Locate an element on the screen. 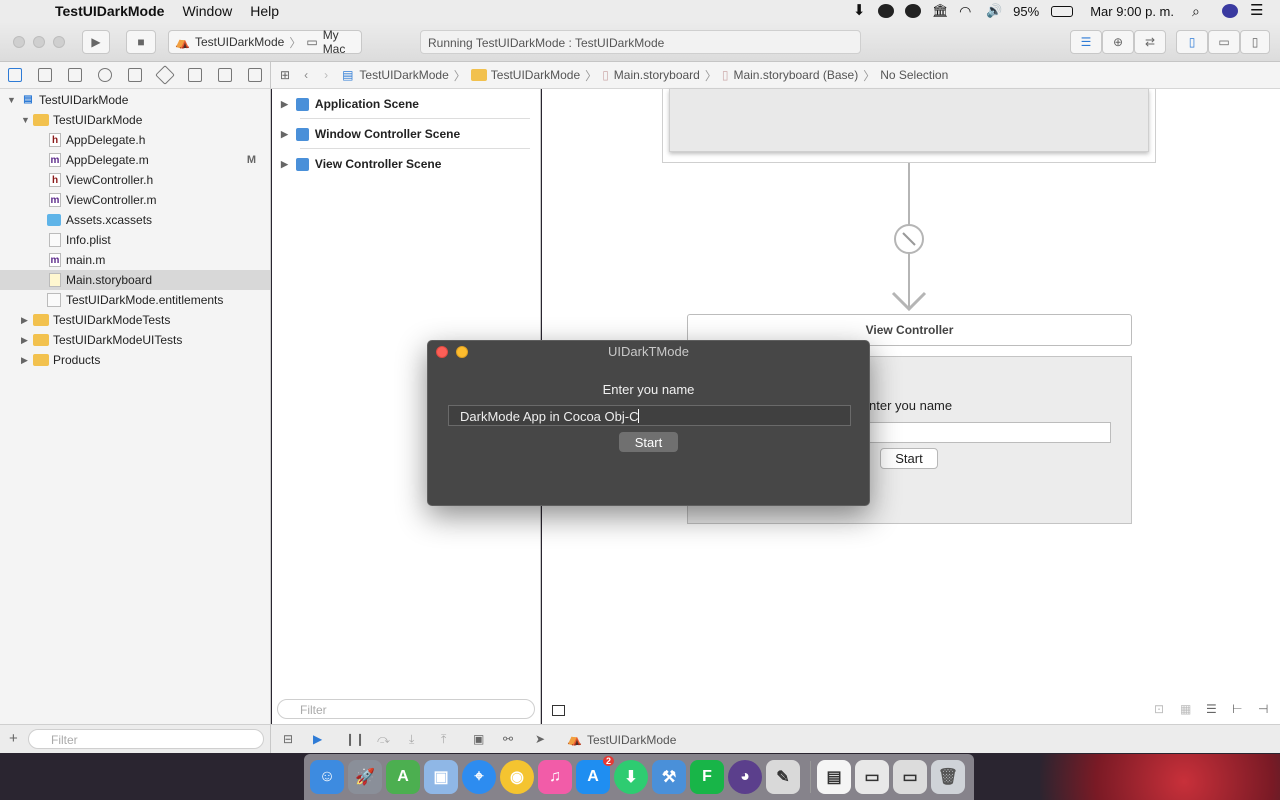 This screenshot has height=800, width=1280. embed-icon: ⊡ is located at coordinates (1159, 709).